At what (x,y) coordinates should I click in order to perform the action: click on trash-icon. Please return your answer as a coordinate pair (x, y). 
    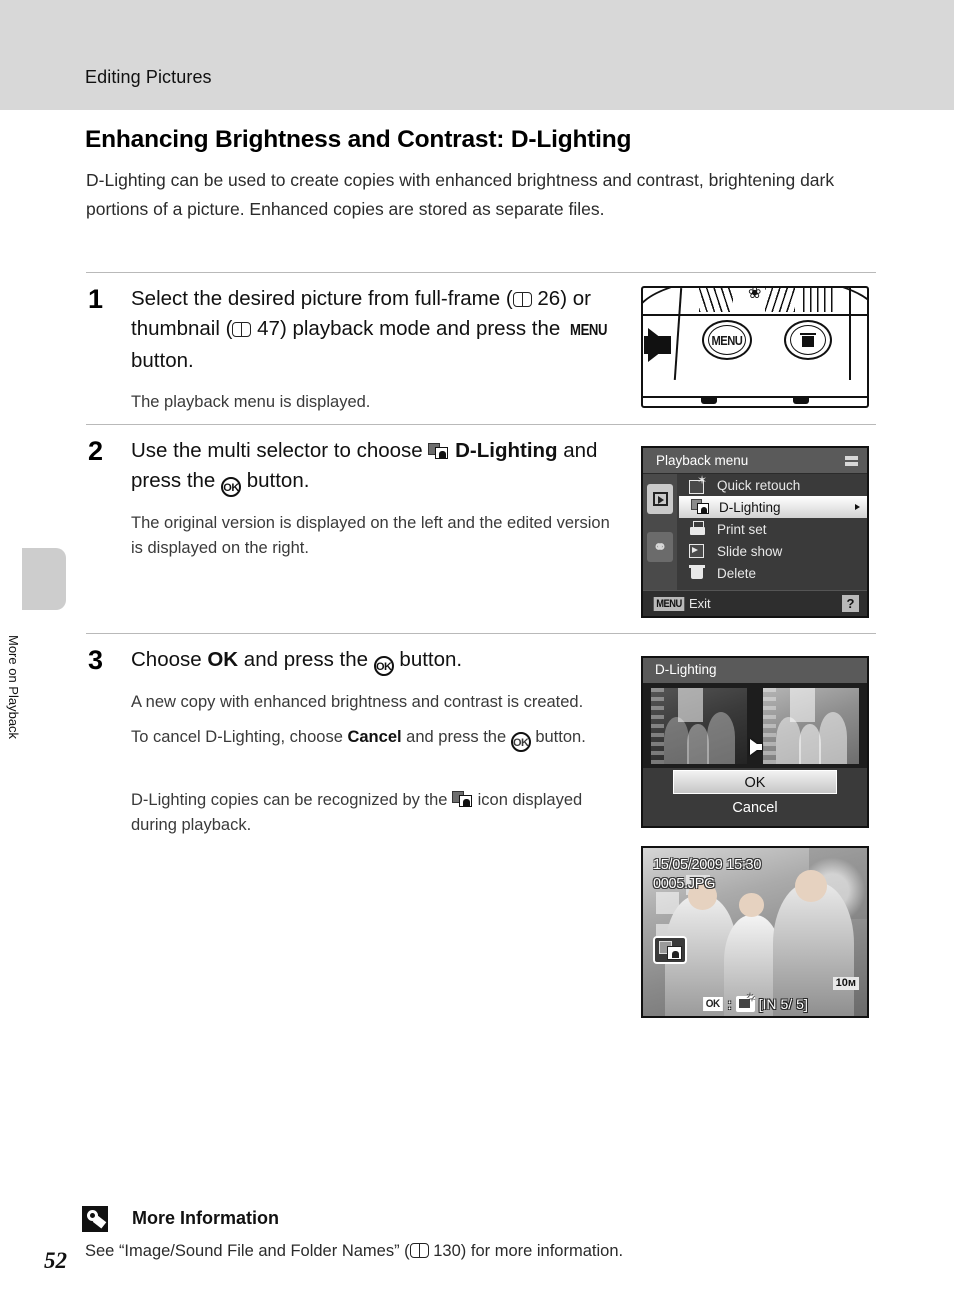
    Looking at the image, I should click on (808, 340).